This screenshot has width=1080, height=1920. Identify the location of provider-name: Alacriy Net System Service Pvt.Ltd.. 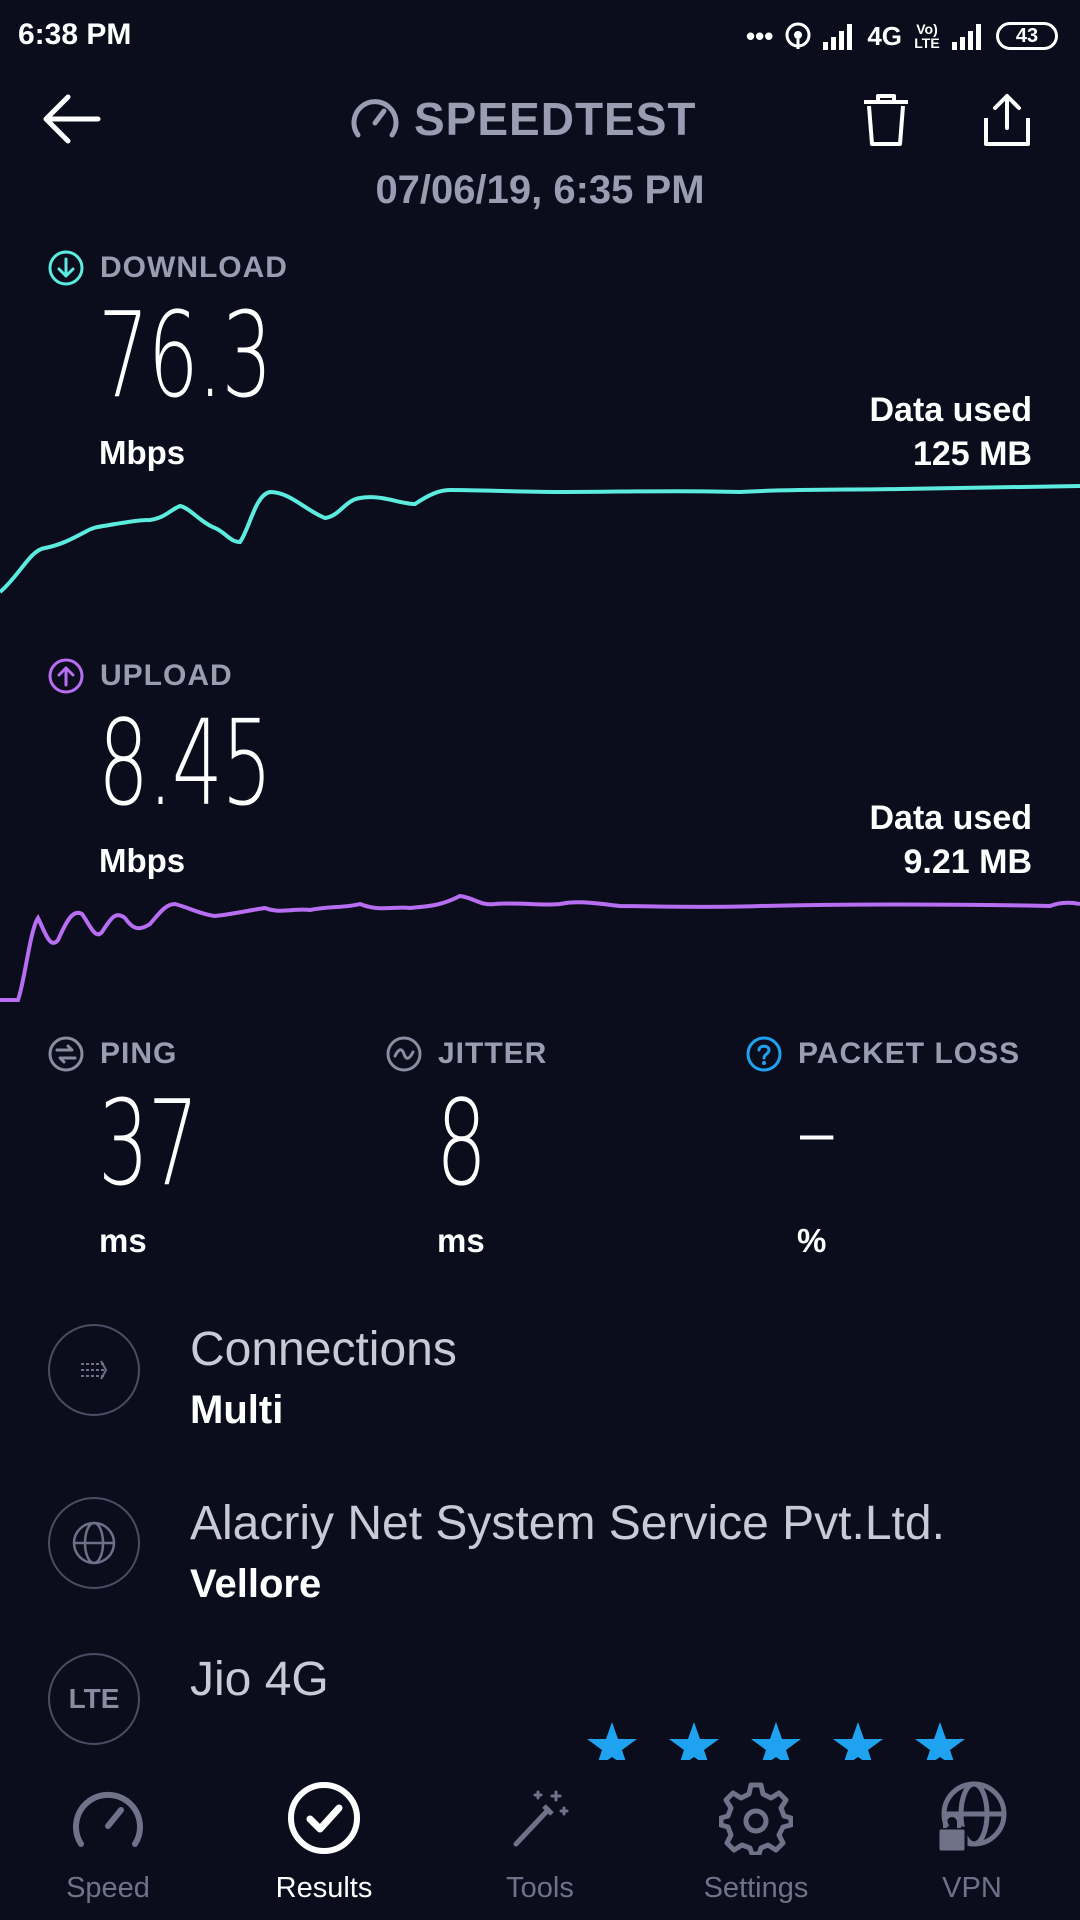
(567, 1523).